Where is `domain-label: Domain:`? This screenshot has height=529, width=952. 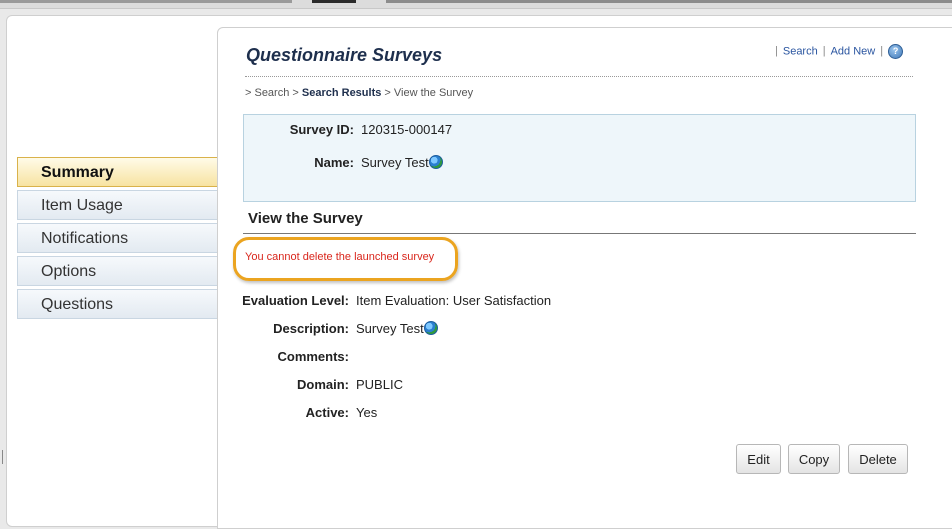
domain-label: Domain: is located at coordinates (323, 384).